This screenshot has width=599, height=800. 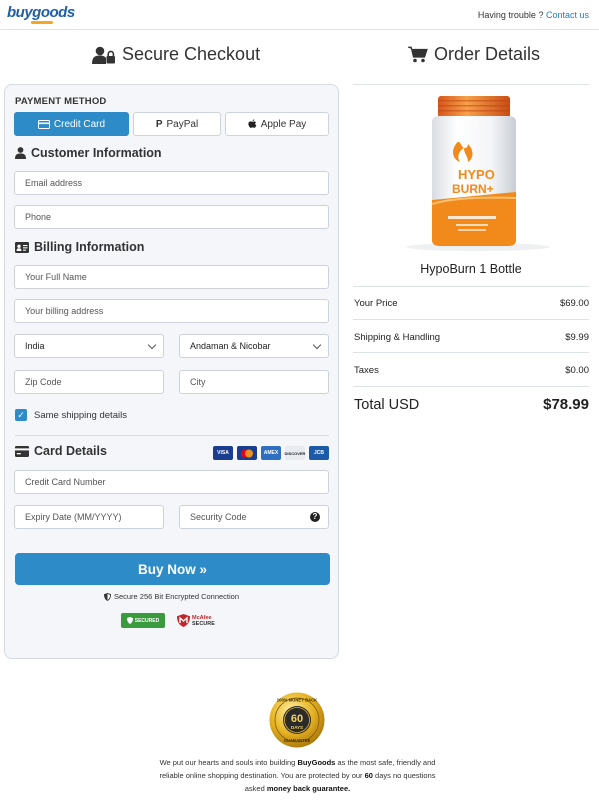 What do you see at coordinates (41, 14) in the screenshot?
I see `buygoods-logo: buygoods` at bounding box center [41, 14].